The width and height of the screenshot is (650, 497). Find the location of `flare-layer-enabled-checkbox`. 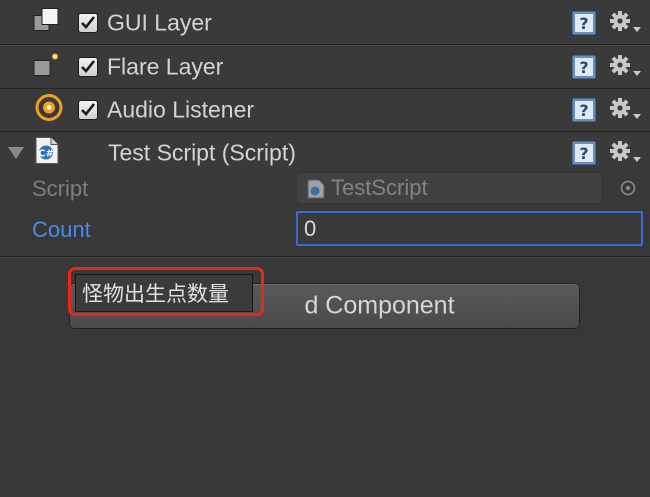

flare-layer-enabled-checkbox is located at coordinates (88, 67).